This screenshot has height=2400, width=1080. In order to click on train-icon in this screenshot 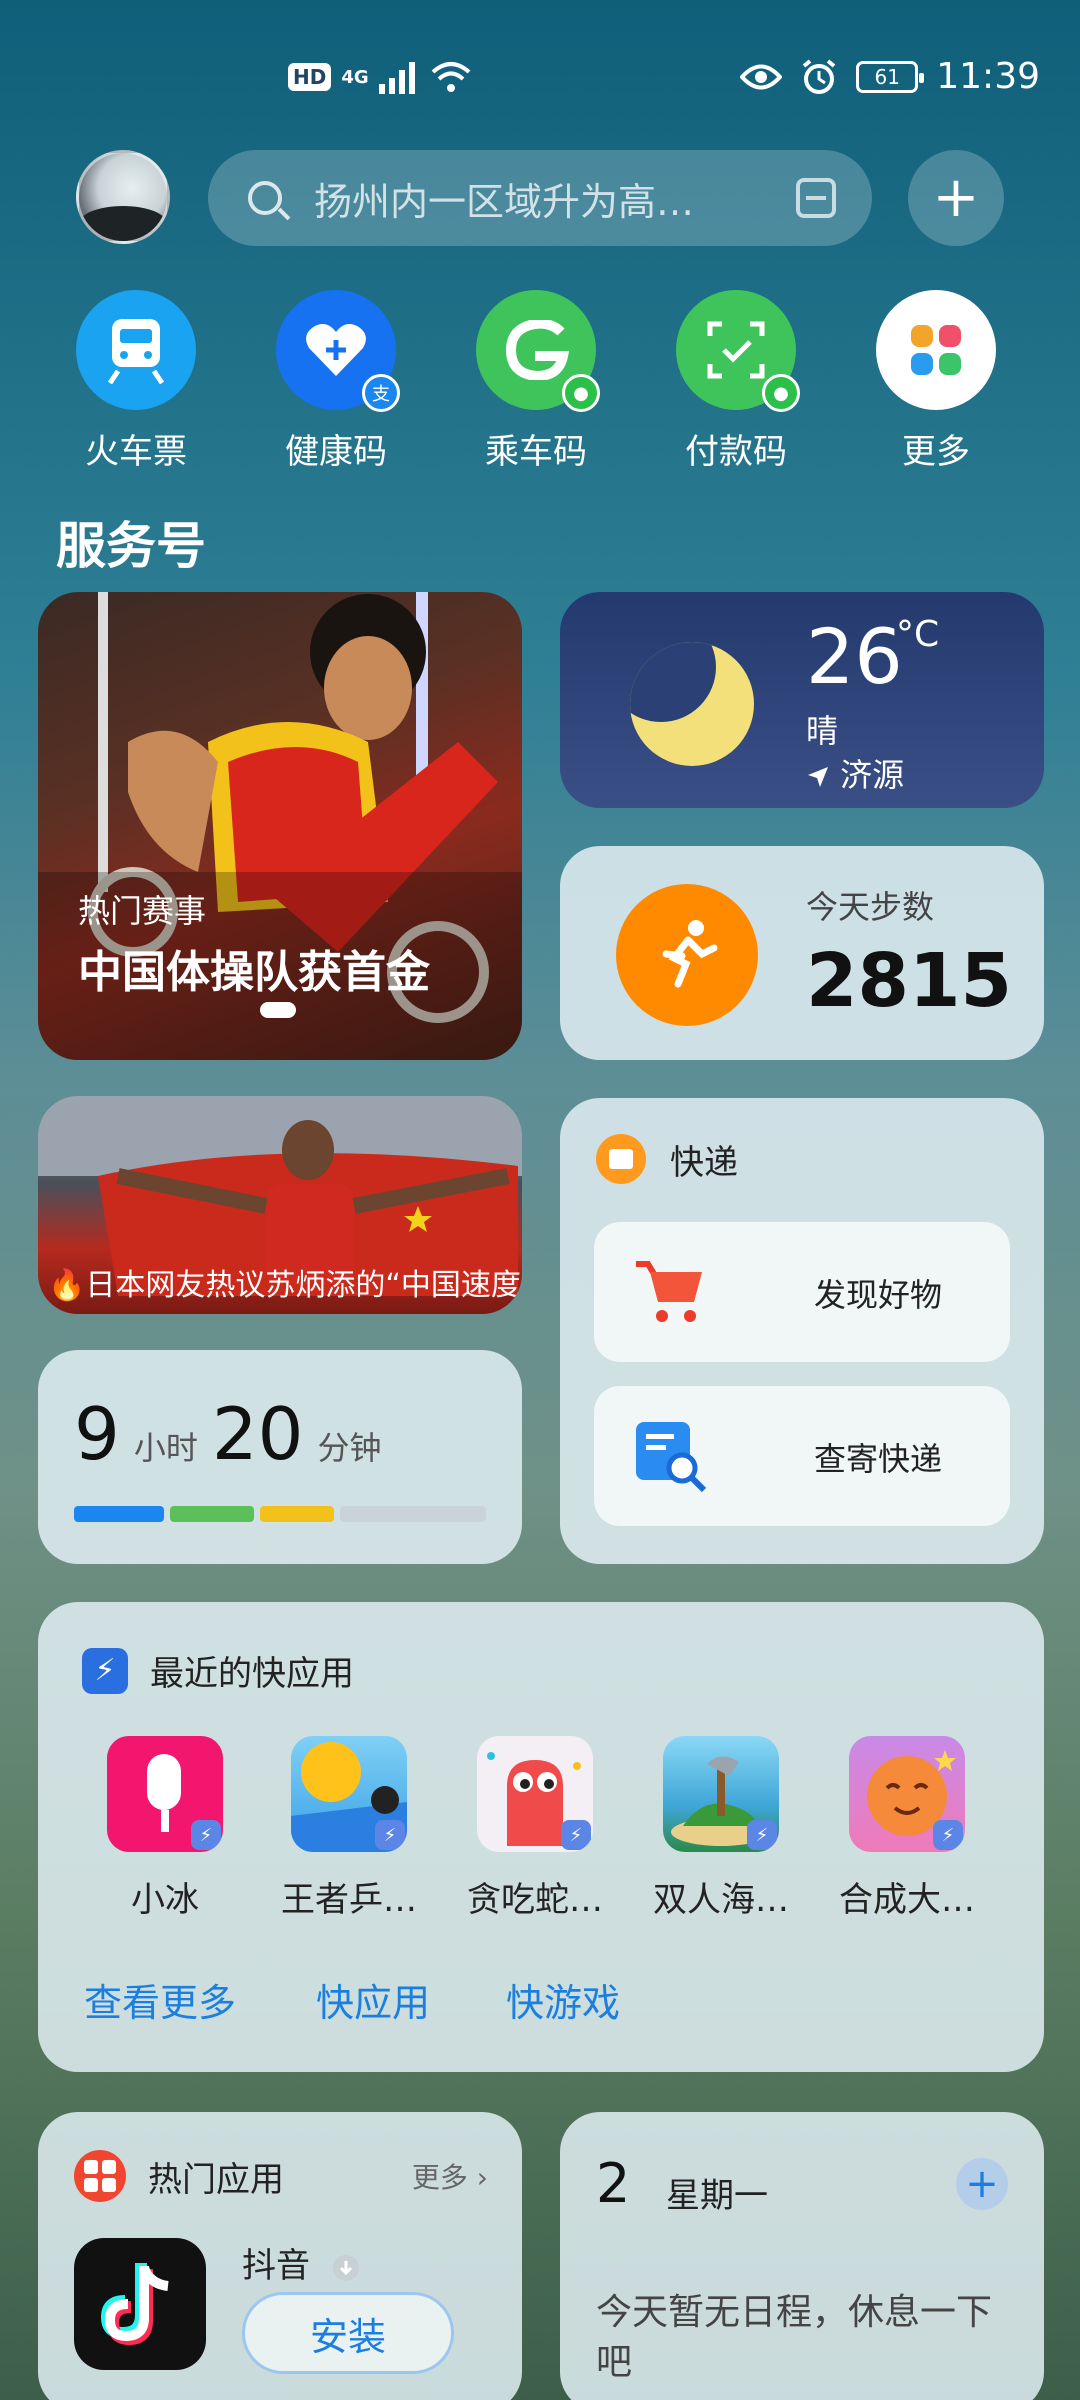, I will do `click(136, 350)`.